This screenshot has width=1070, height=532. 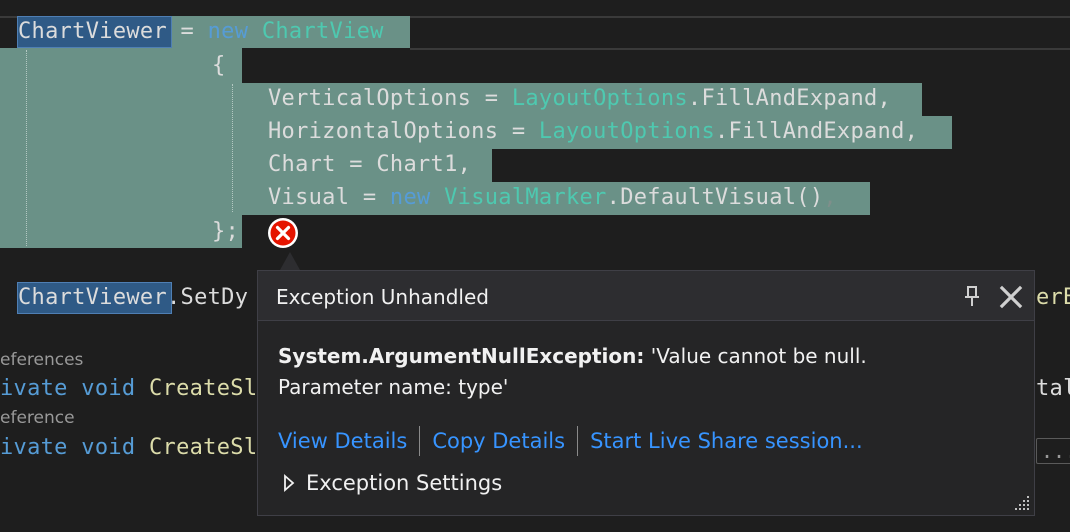 What do you see at coordinates (370, 164) in the screenshot?
I see `code-line-5: Chart = Chart1,` at bounding box center [370, 164].